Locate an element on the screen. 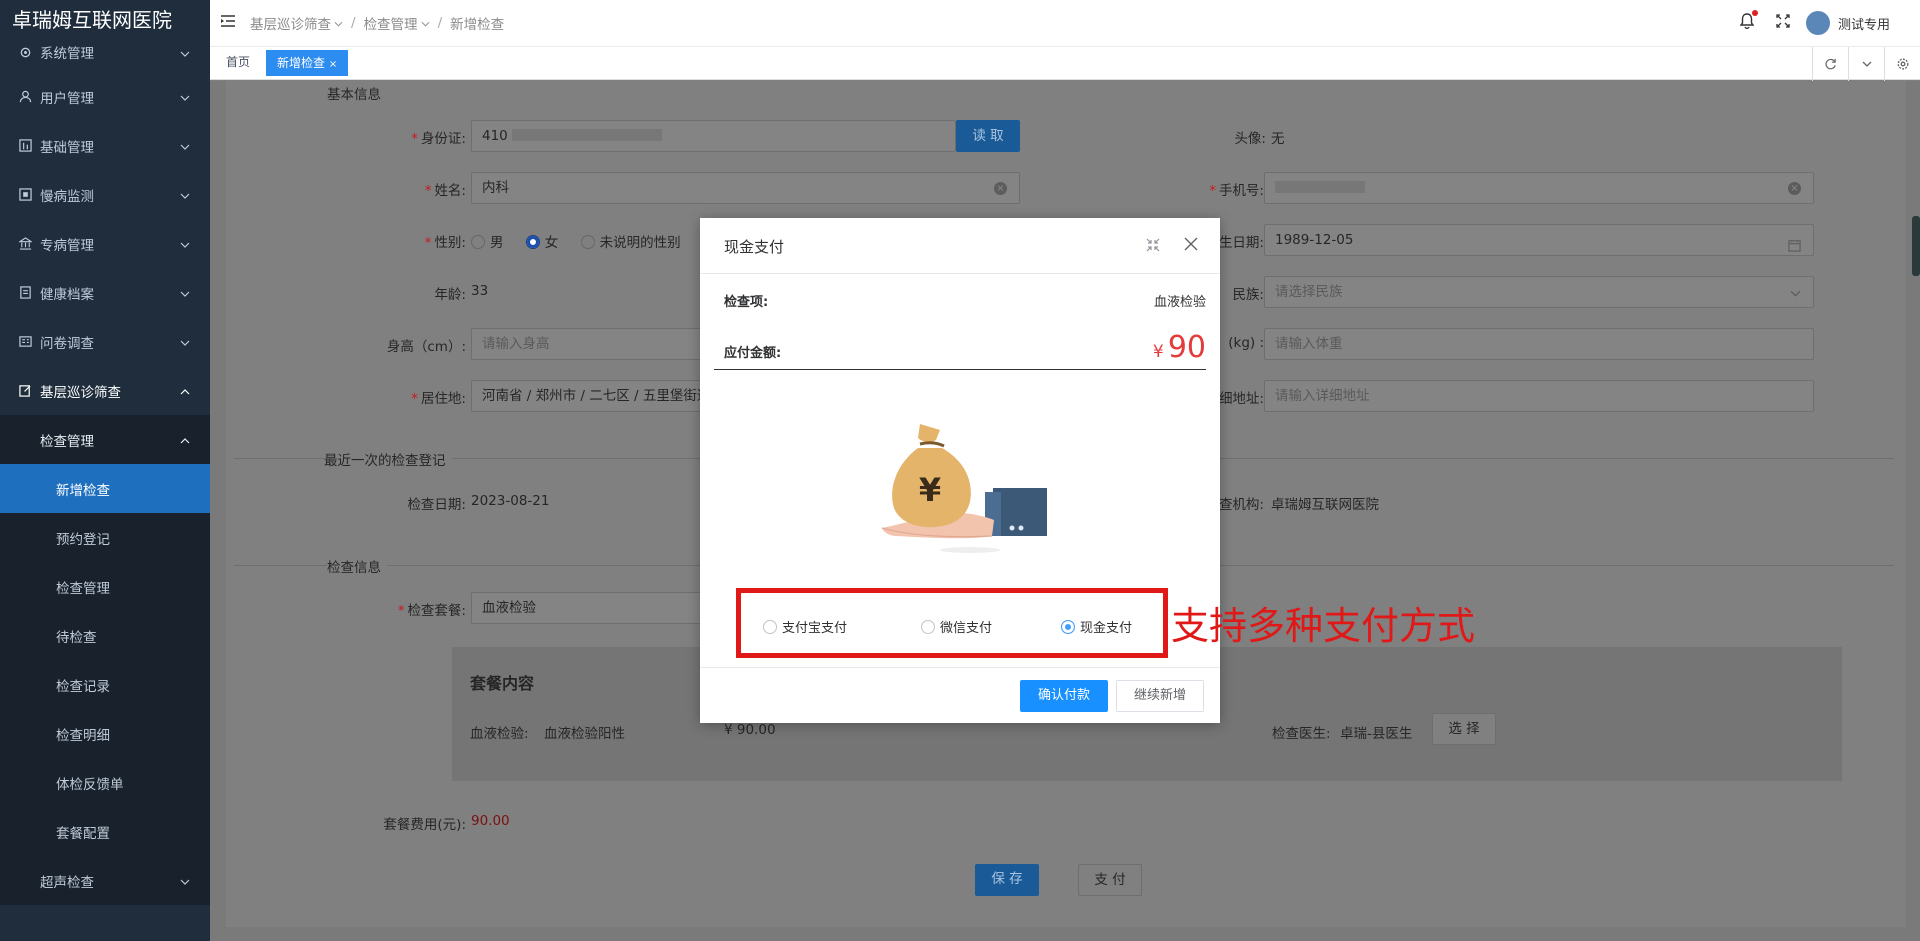  continue-add-button: 继续新增 is located at coordinates (1160, 696).